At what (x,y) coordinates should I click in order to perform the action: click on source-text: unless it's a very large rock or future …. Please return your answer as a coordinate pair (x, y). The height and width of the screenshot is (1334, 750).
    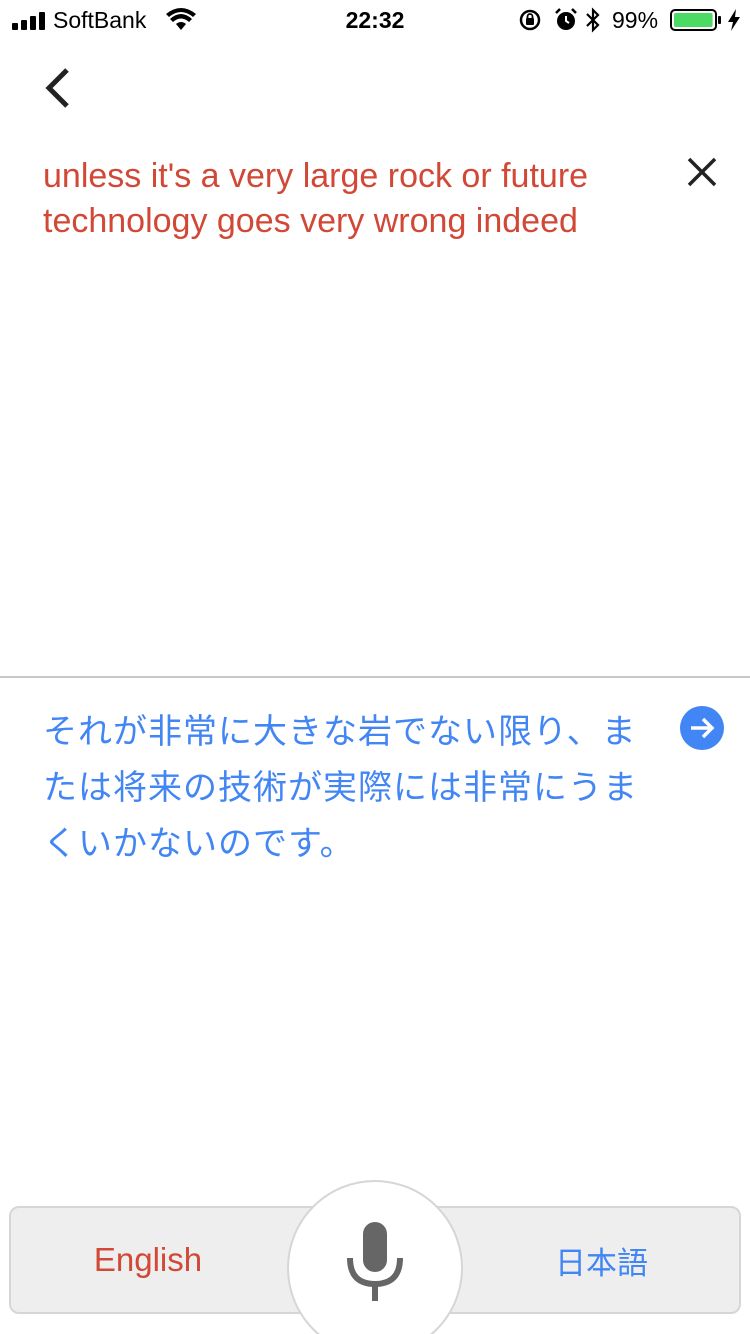
    Looking at the image, I should click on (353, 199).